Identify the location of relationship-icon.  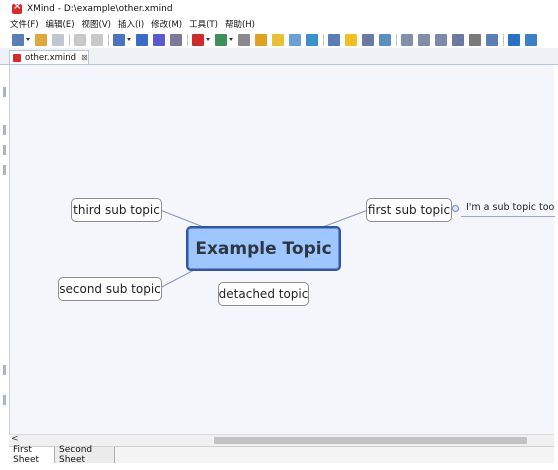
(176, 39).